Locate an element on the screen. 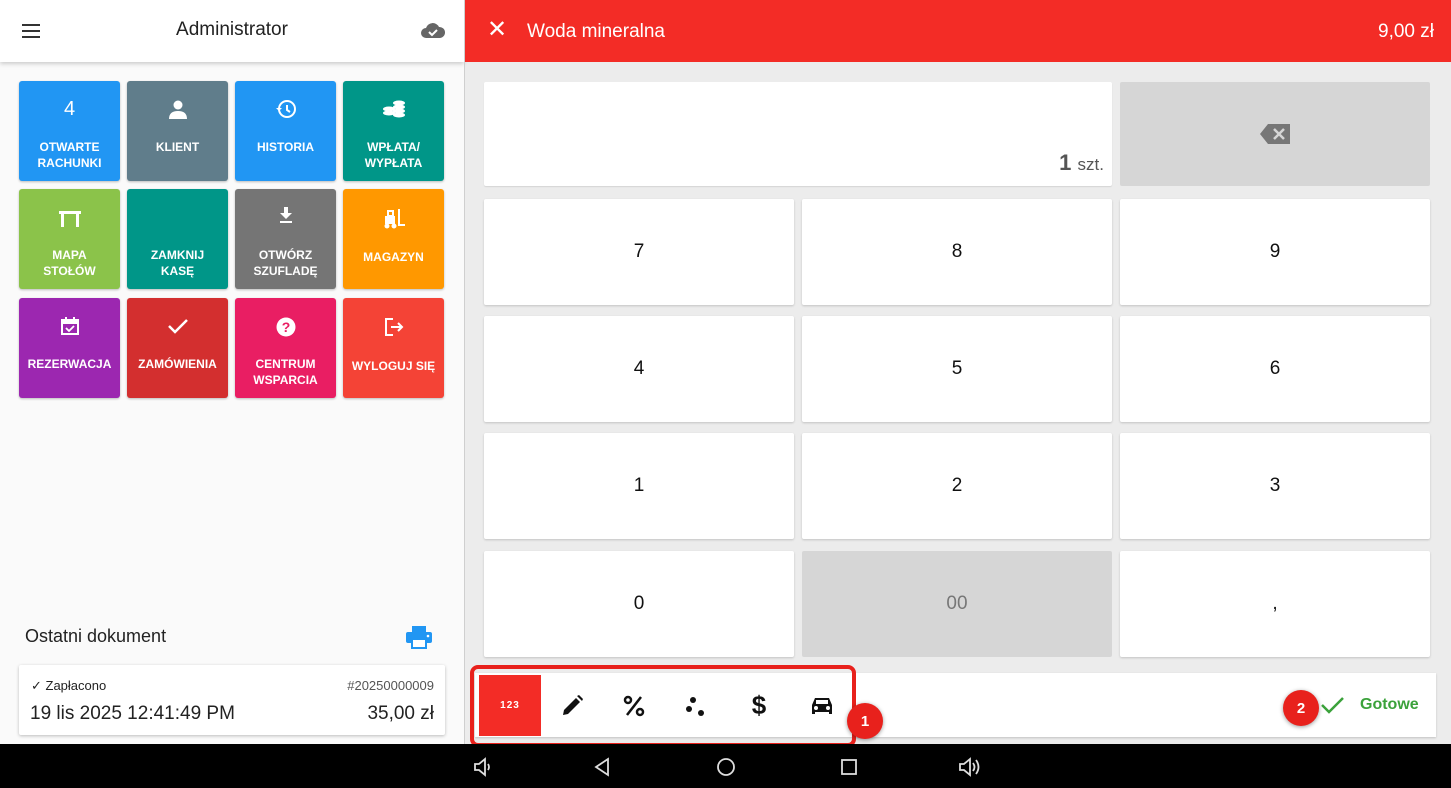 Image resolution: width=1451 pixels, height=788 pixels. tile-label: WPŁATA/WYPŁATA is located at coordinates (393, 155).